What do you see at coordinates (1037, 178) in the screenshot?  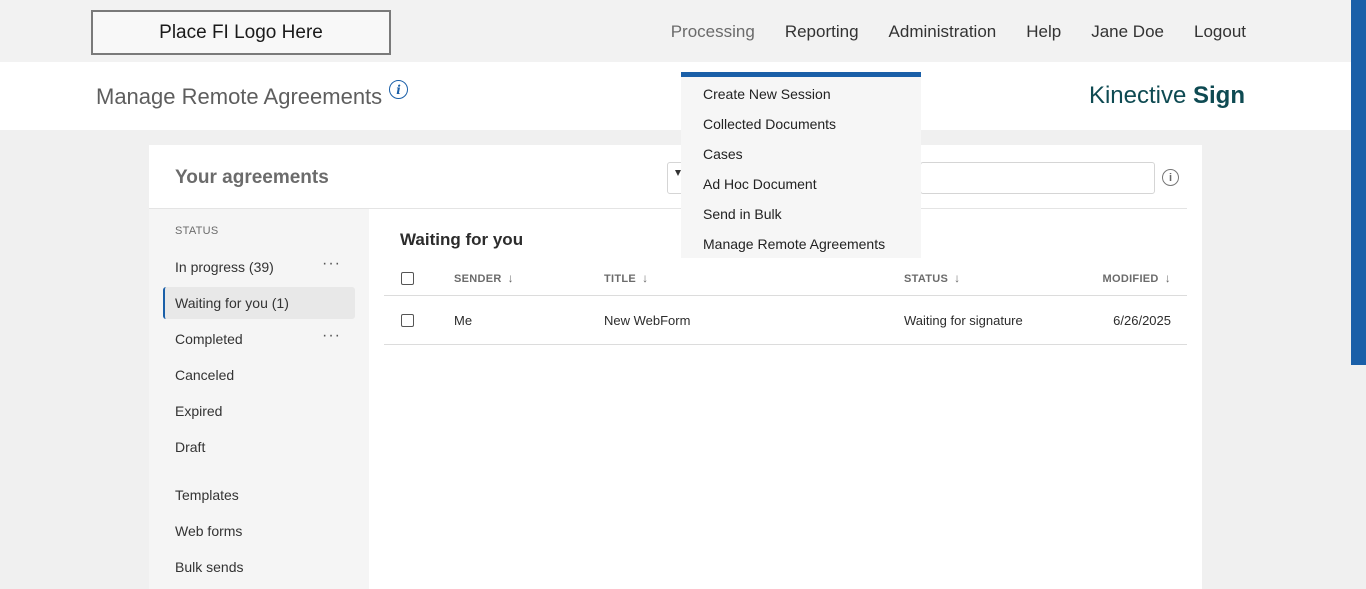 I see `search-input` at bounding box center [1037, 178].